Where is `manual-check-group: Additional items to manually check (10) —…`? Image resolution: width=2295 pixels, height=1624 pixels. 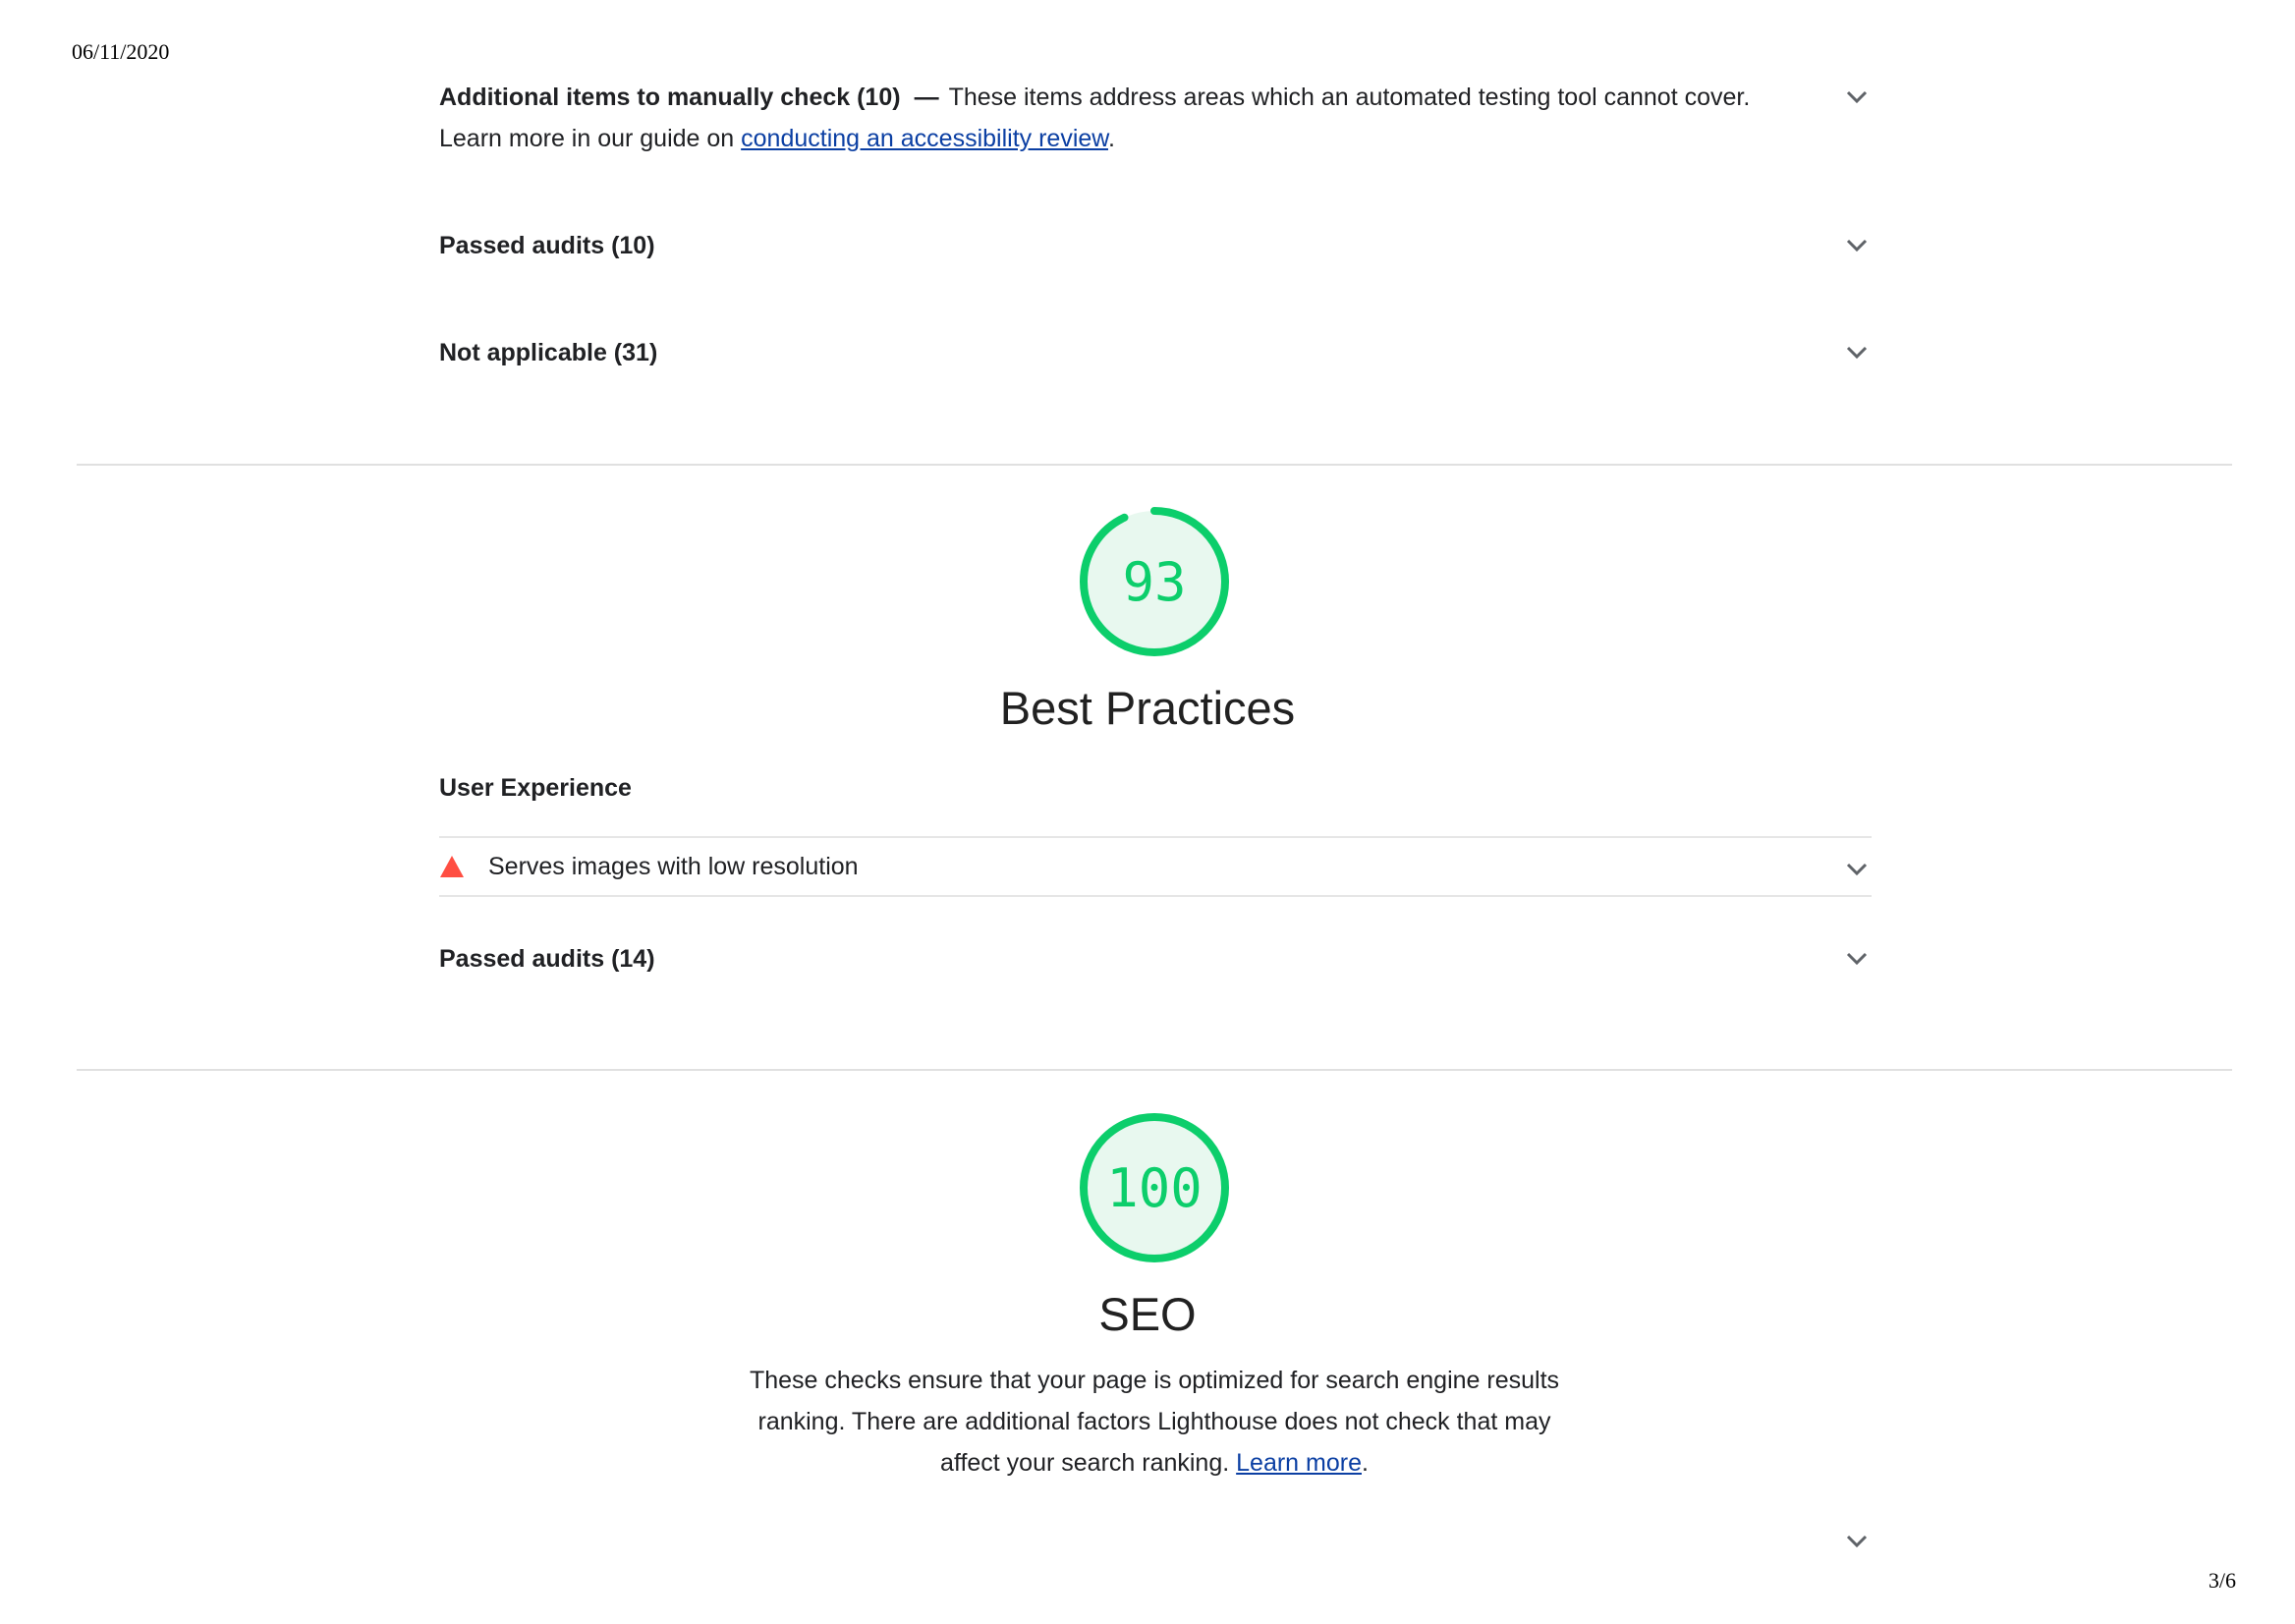
manual-check-group: Additional items to manually check (10) —… is located at coordinates (1155, 118).